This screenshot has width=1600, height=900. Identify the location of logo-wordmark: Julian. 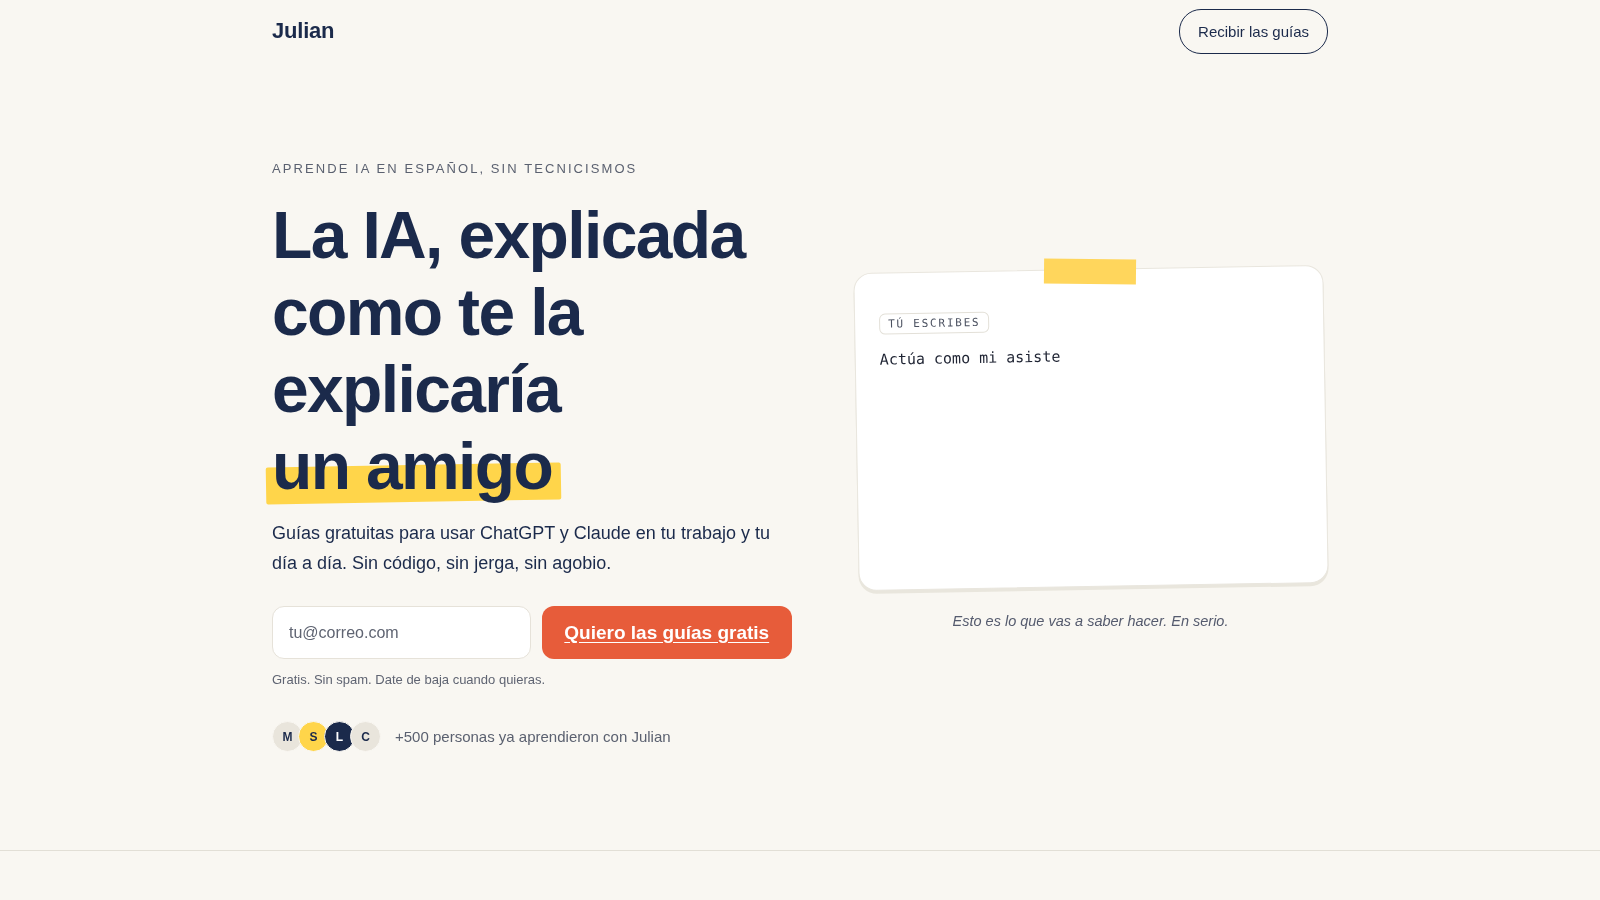
(303, 31).